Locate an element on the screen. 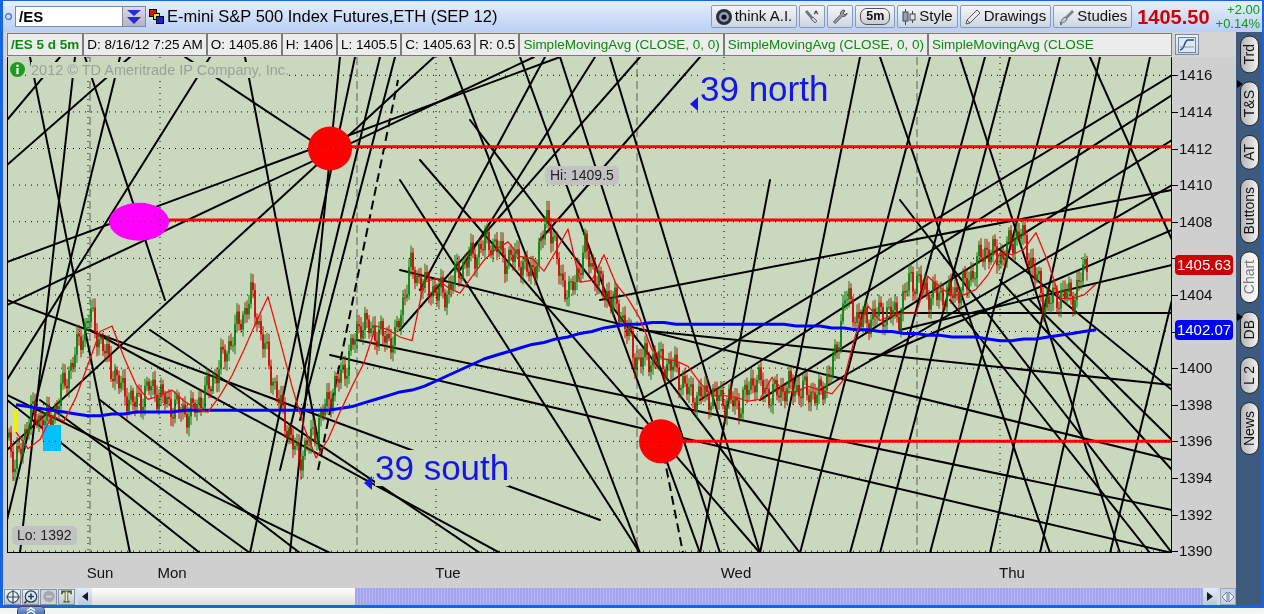 This screenshot has width=1264, height=614. side-tab: L 2 is located at coordinates (1249, 375).